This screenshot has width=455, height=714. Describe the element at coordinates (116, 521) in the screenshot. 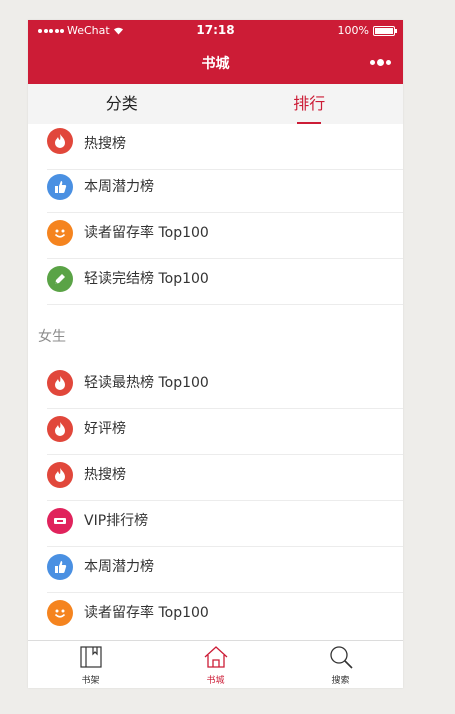

I see `list-item-label: VIP排行榜` at that location.